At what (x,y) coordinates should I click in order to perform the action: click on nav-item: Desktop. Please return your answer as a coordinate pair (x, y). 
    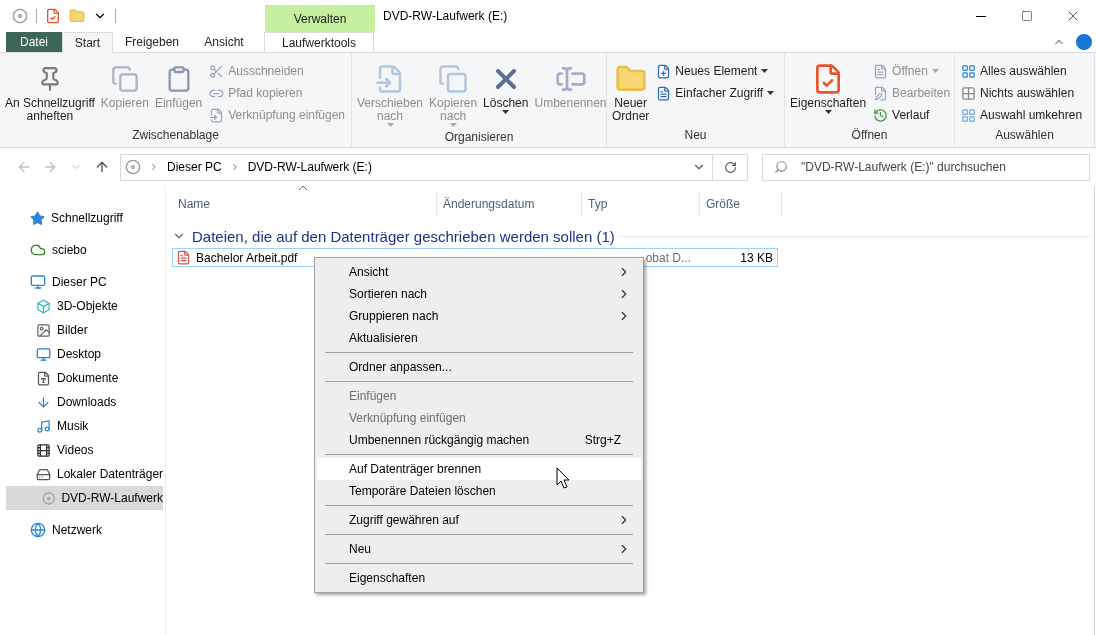
    Looking at the image, I should click on (82, 354).